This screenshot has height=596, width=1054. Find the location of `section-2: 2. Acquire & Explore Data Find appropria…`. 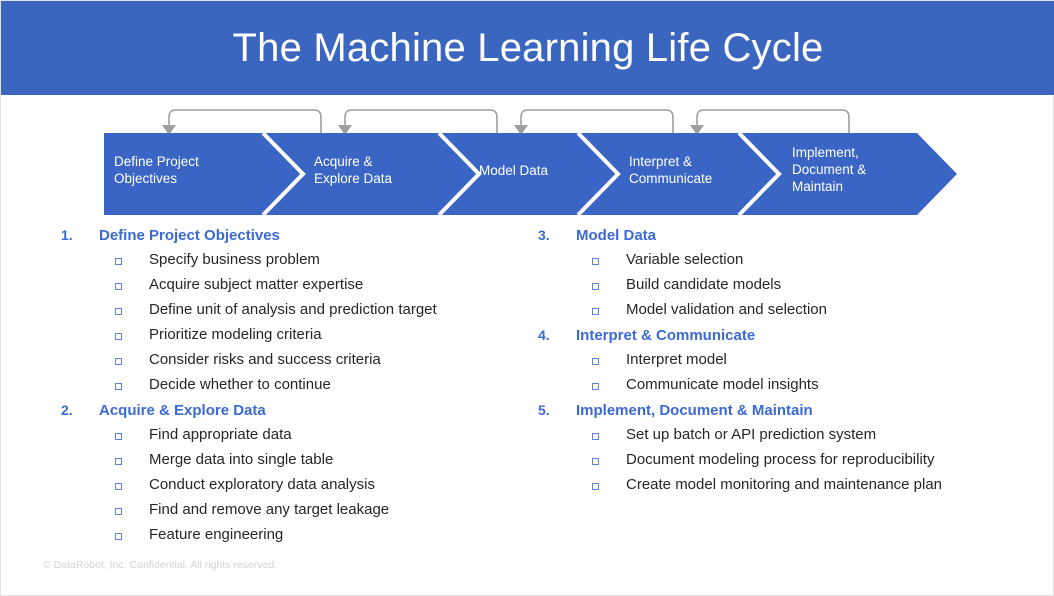

section-2: 2. Acquire & Explore Data Find appropria… is located at coordinates (294, 477).